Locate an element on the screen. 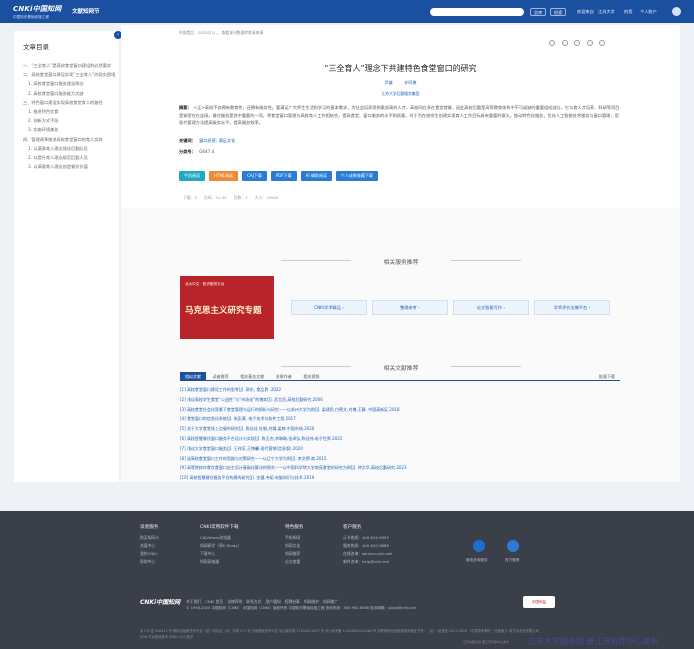  print-icon is located at coordinates (589, 43).